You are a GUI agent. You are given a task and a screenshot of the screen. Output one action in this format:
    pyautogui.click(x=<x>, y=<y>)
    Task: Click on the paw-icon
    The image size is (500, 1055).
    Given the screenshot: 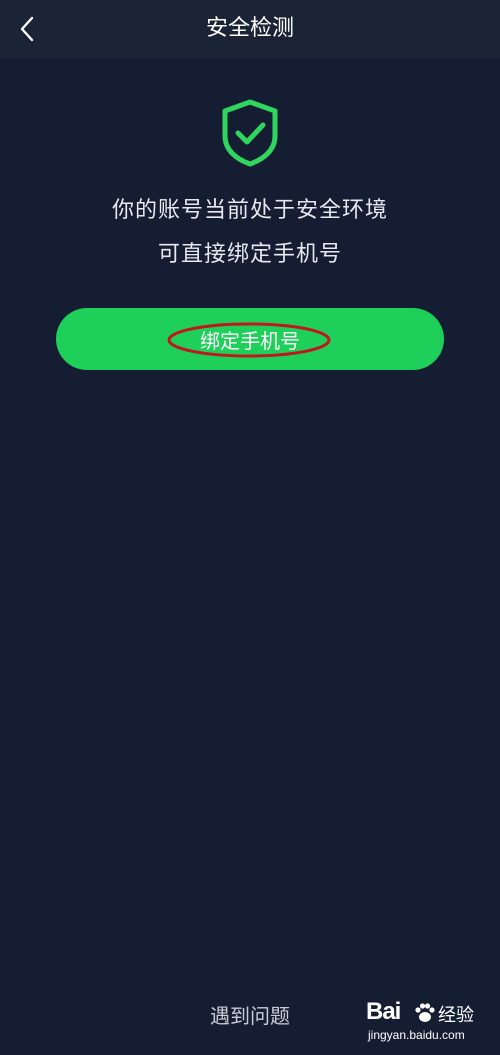 What is the action you would take?
    pyautogui.click(x=425, y=1012)
    